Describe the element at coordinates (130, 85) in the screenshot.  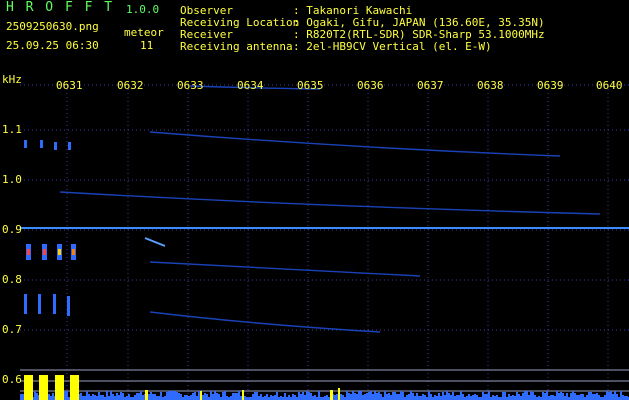
I see `time-tick-label: 0632` at that location.